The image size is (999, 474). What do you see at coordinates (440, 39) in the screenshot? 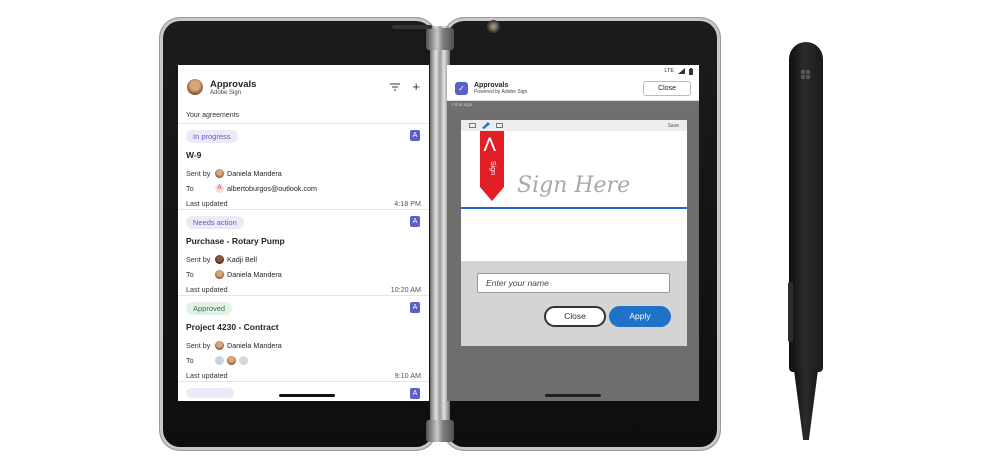
I see `hinge-cap-top` at bounding box center [440, 39].